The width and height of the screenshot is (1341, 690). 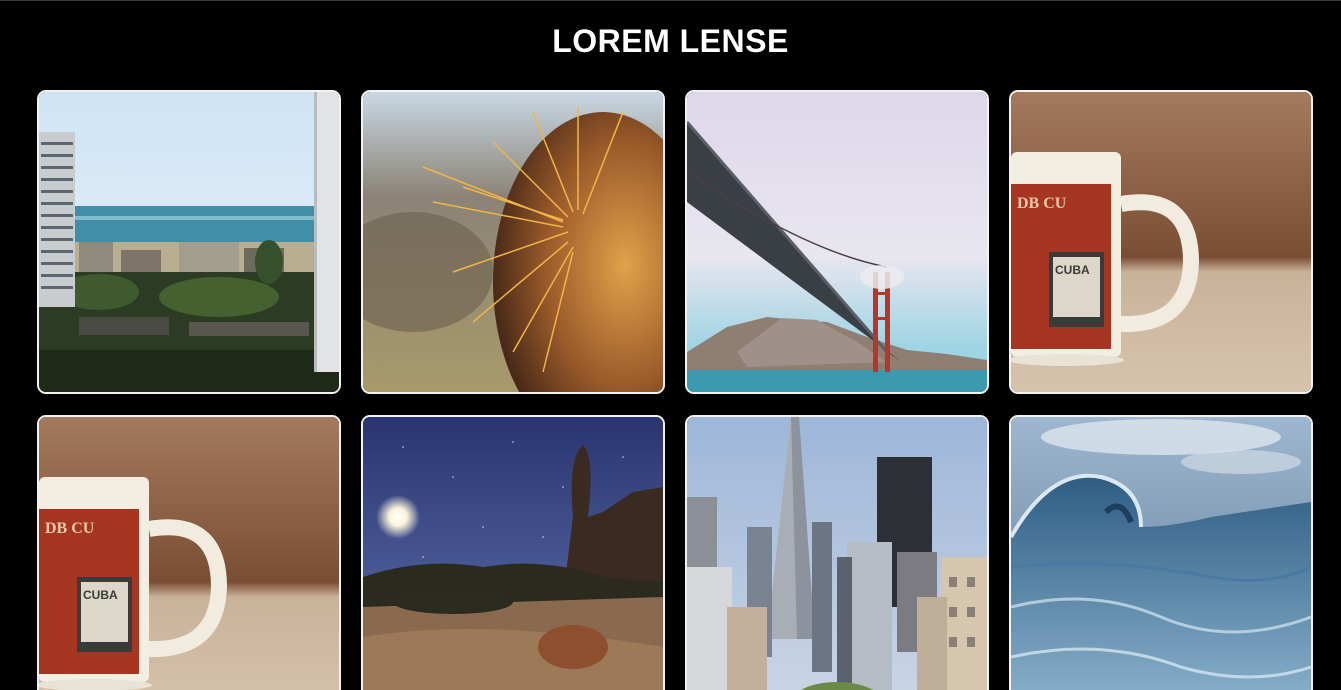 I want to click on gallery-photo-cactus, so click(x=513, y=242).